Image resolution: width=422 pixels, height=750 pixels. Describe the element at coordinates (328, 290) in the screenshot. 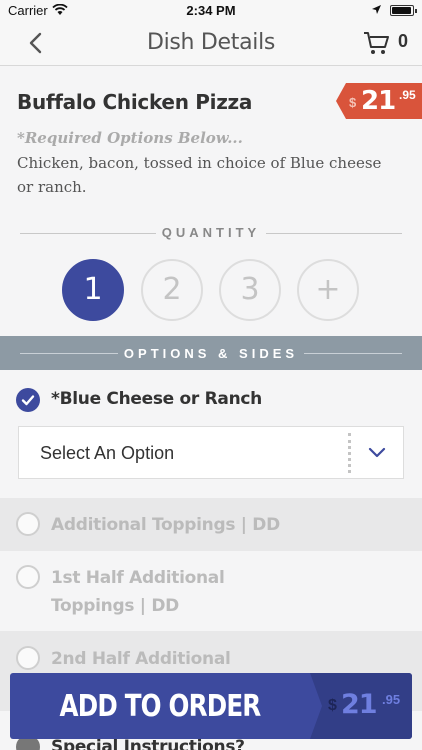

I see `quantity-increase-button: +` at that location.